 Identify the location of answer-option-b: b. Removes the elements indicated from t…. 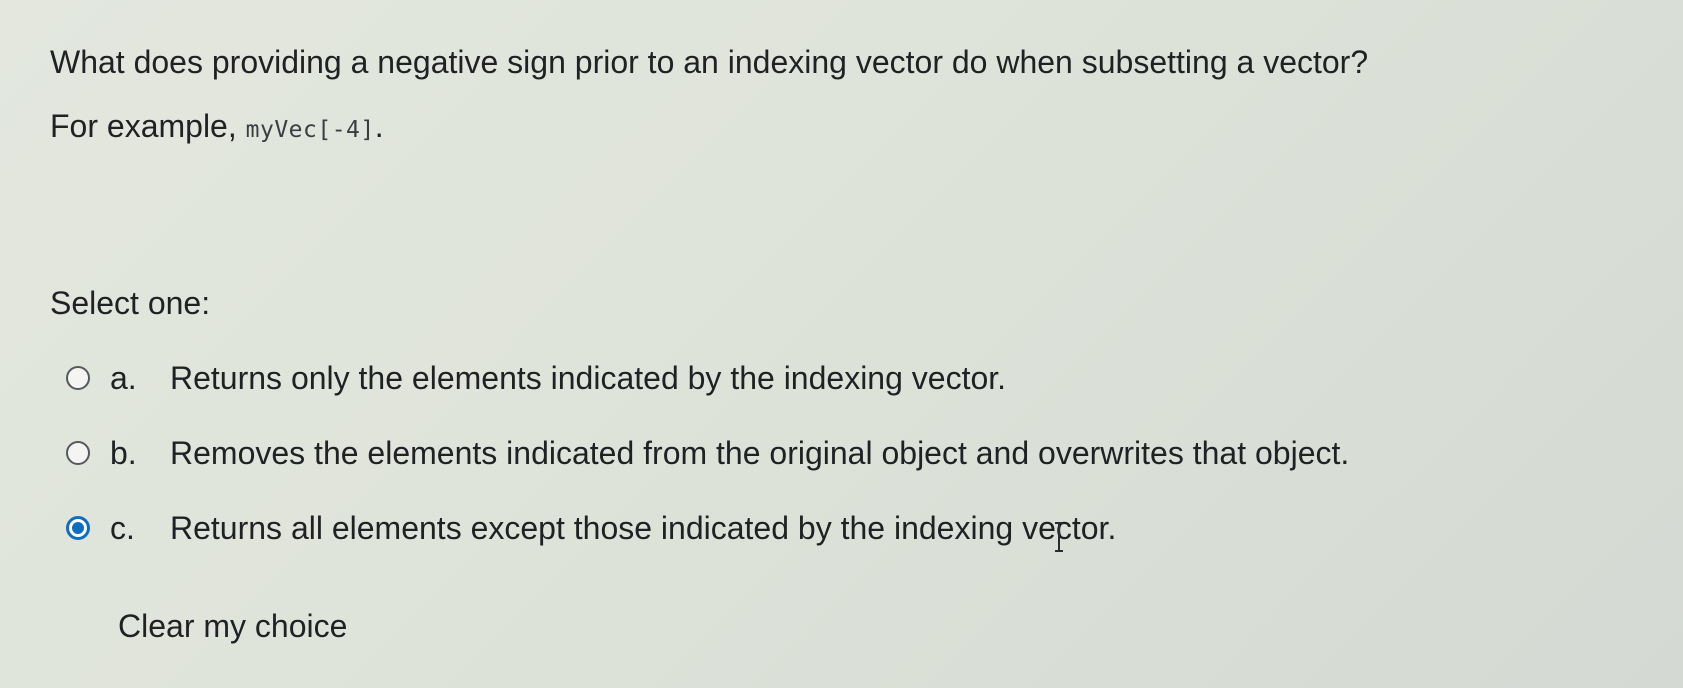
(707, 453).